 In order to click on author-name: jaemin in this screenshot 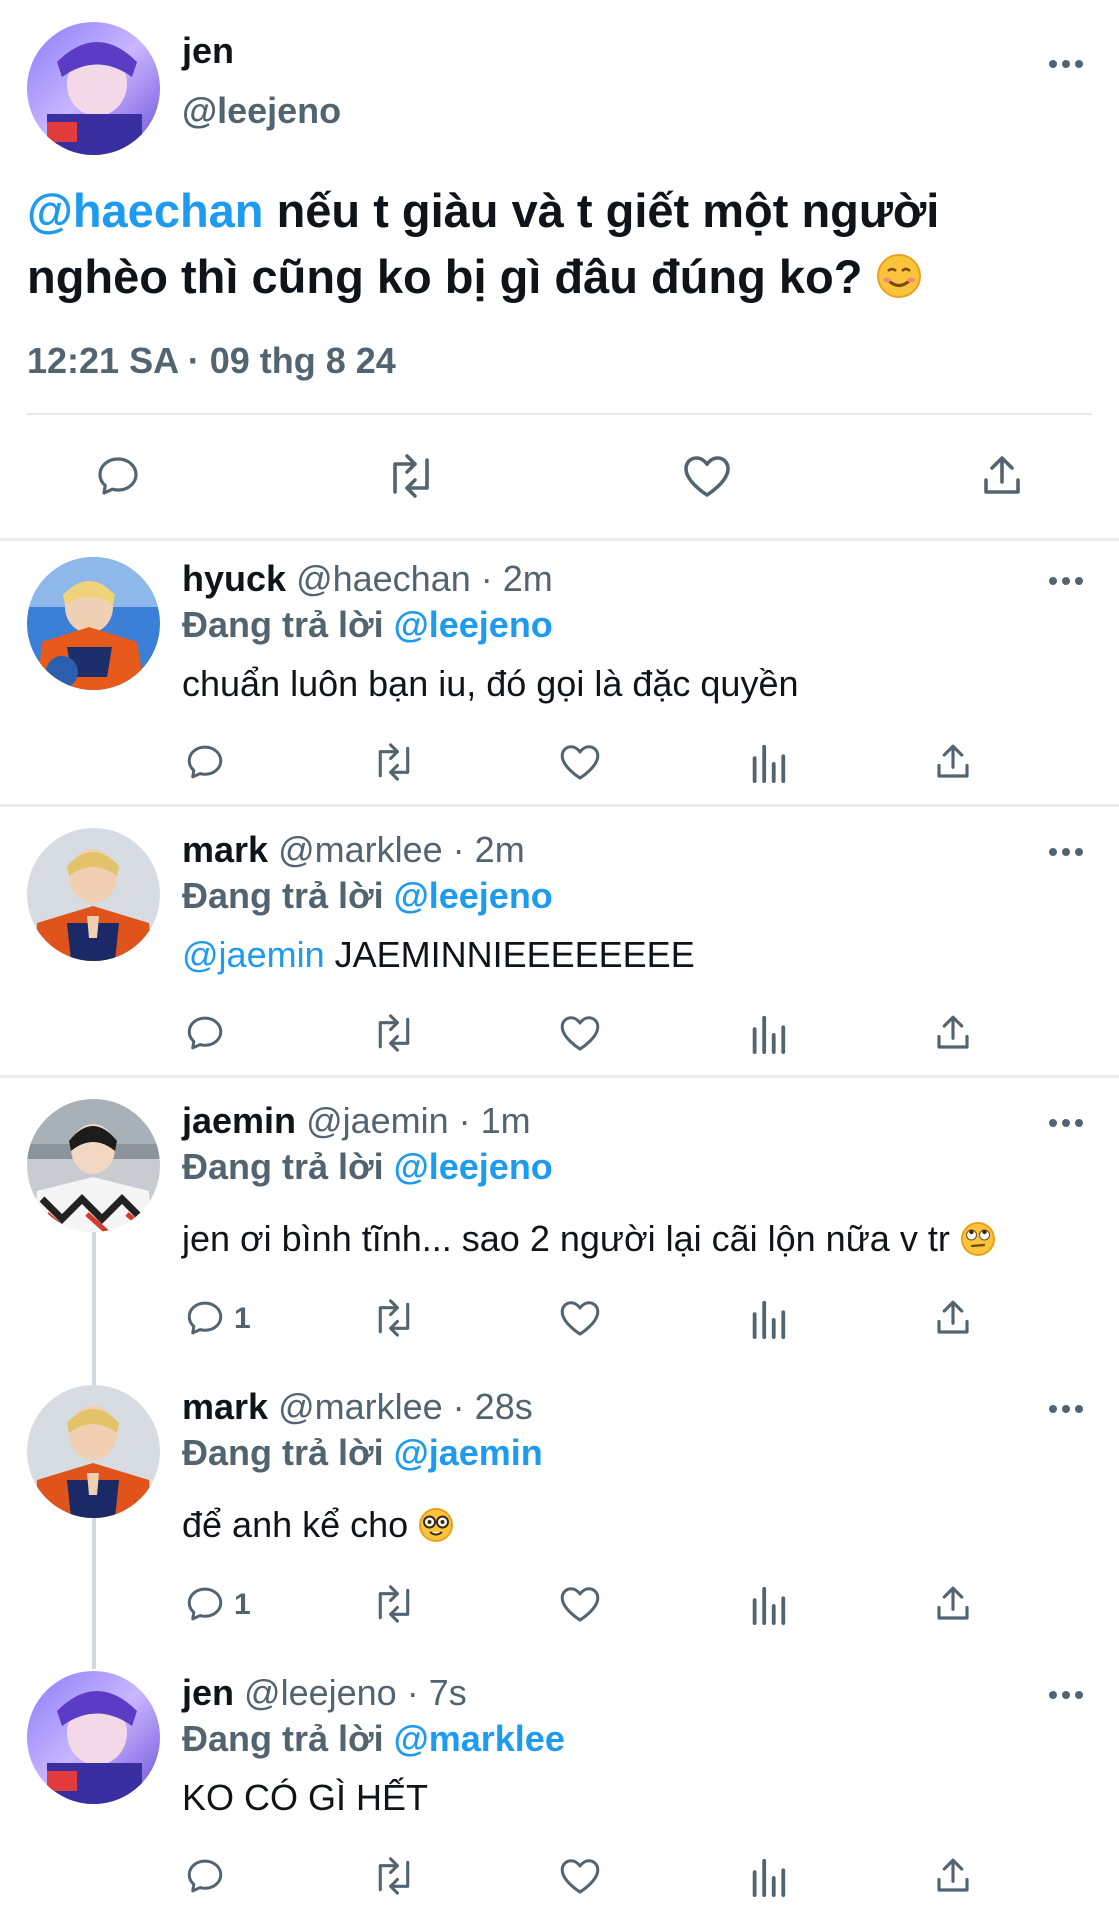, I will do `click(239, 1120)`.